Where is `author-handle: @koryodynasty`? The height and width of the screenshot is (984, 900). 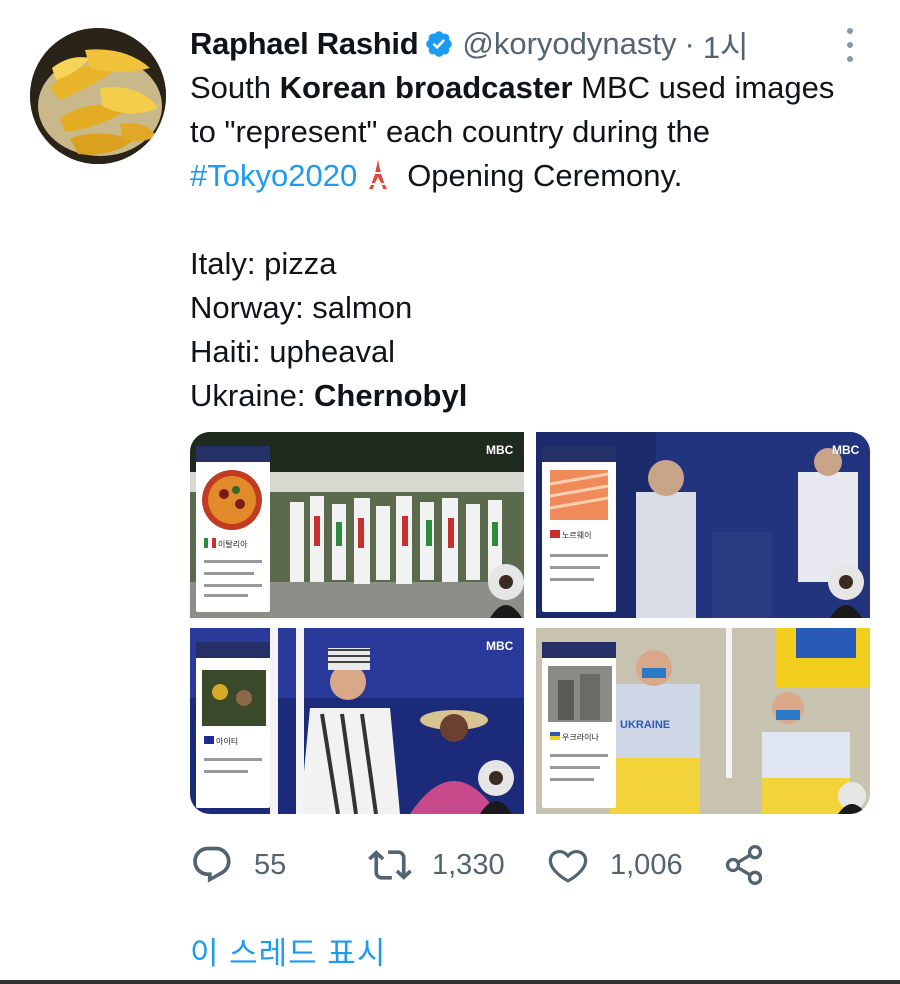
author-handle: @koryodynasty is located at coordinates (569, 44).